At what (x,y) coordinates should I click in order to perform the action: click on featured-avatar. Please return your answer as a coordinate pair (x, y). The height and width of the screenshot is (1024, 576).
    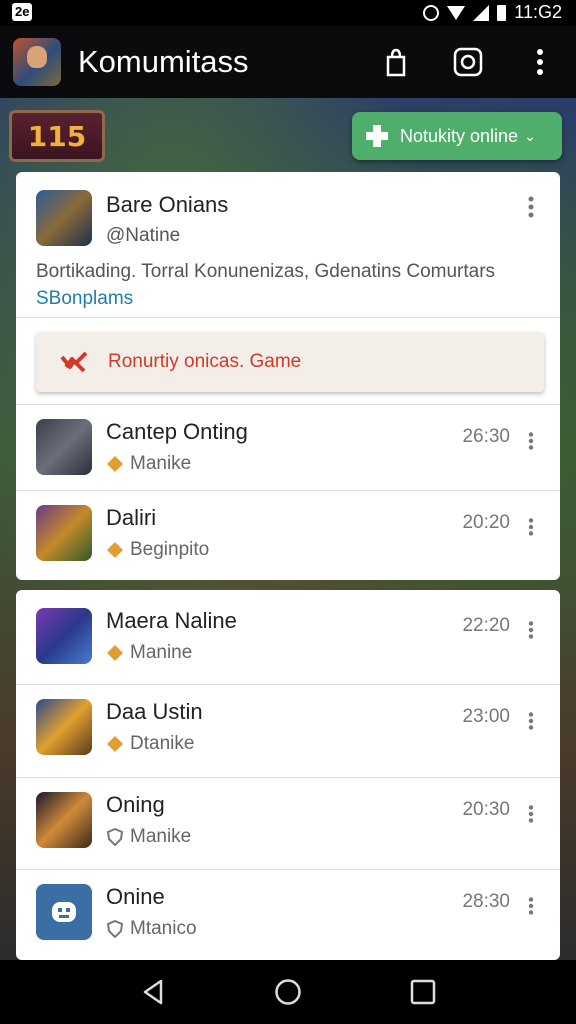
    Looking at the image, I should click on (64, 218).